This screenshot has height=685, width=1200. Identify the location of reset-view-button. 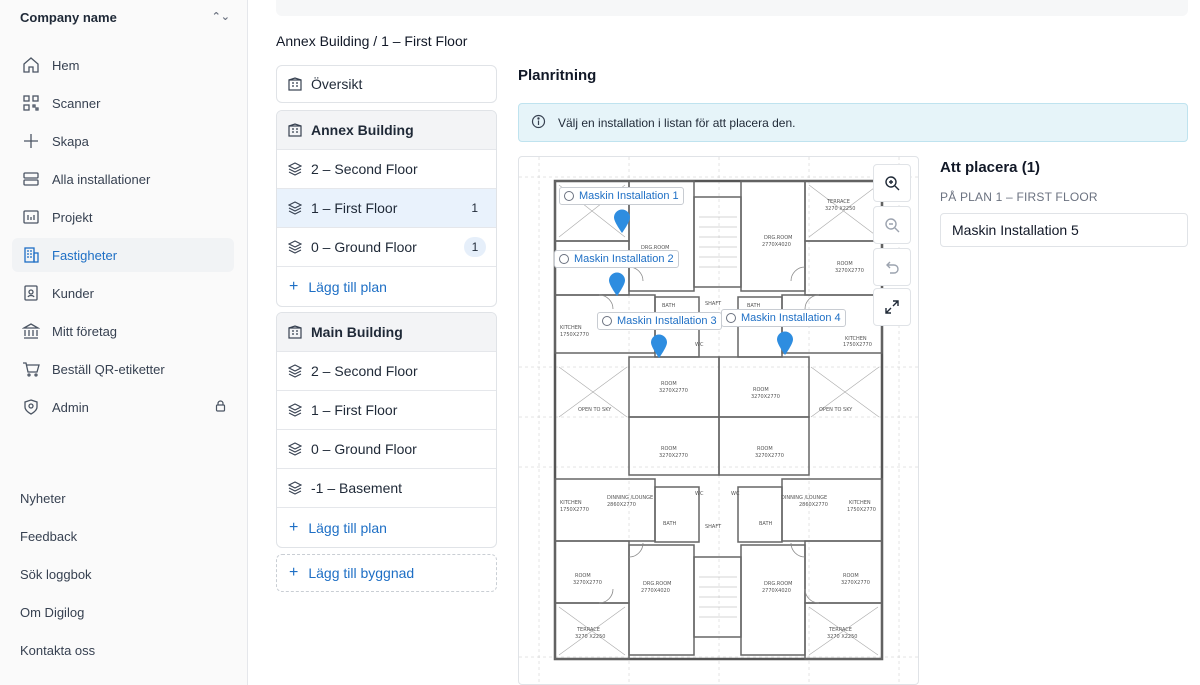
(892, 267).